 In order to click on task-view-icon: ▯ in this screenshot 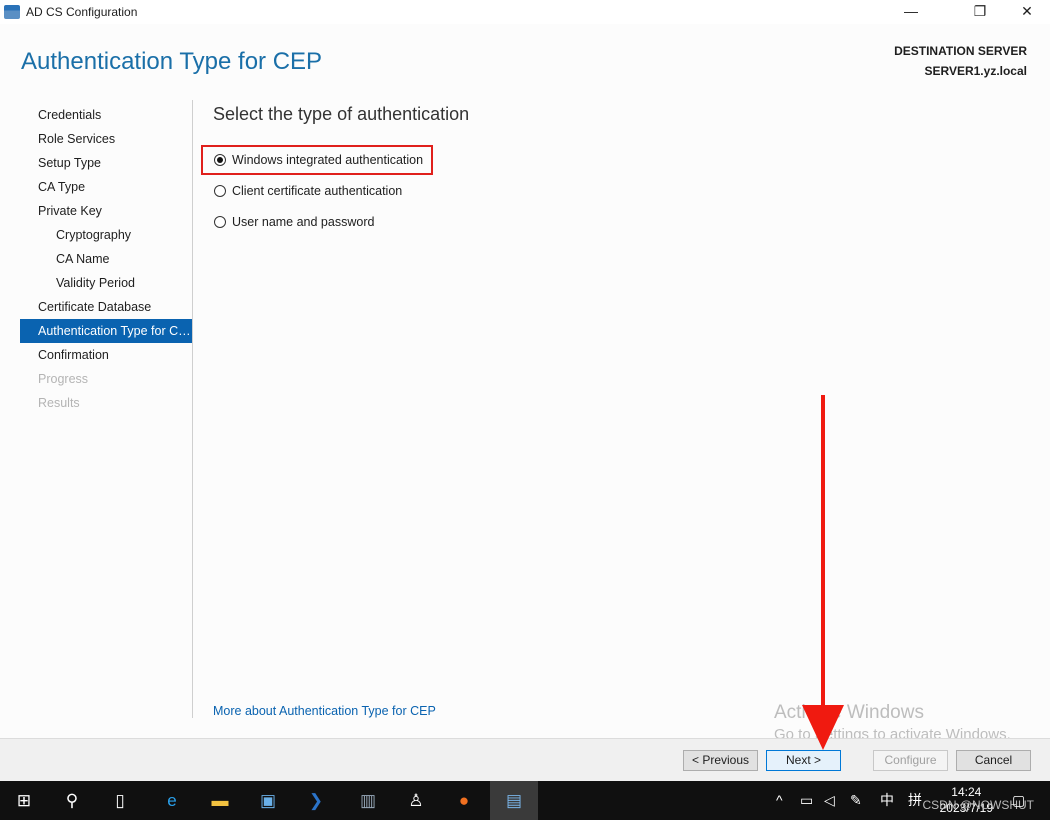, I will do `click(120, 800)`.